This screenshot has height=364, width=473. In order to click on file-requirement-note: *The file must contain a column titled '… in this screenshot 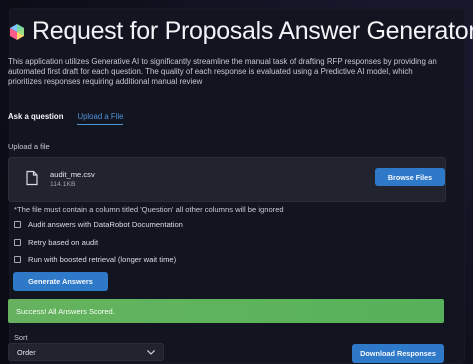, I will do `click(149, 209)`.